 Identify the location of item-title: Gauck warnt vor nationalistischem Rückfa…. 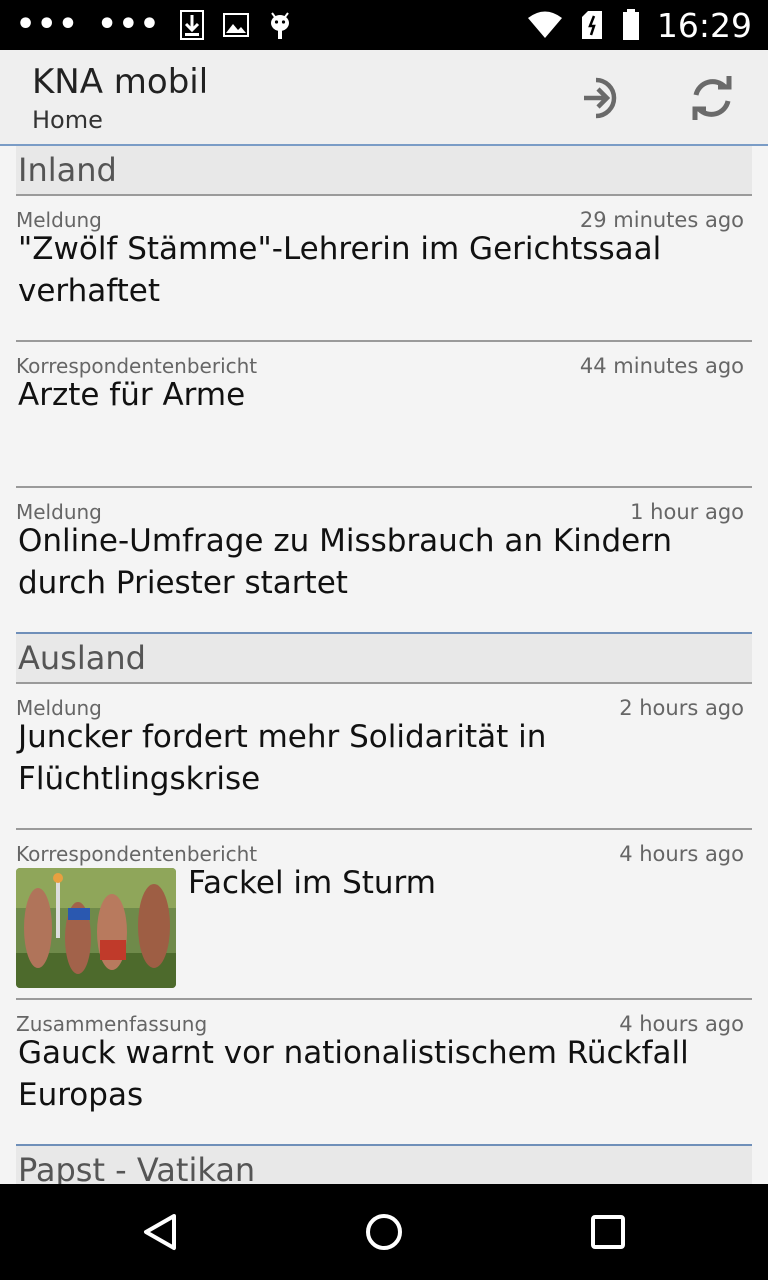
(353, 1074).